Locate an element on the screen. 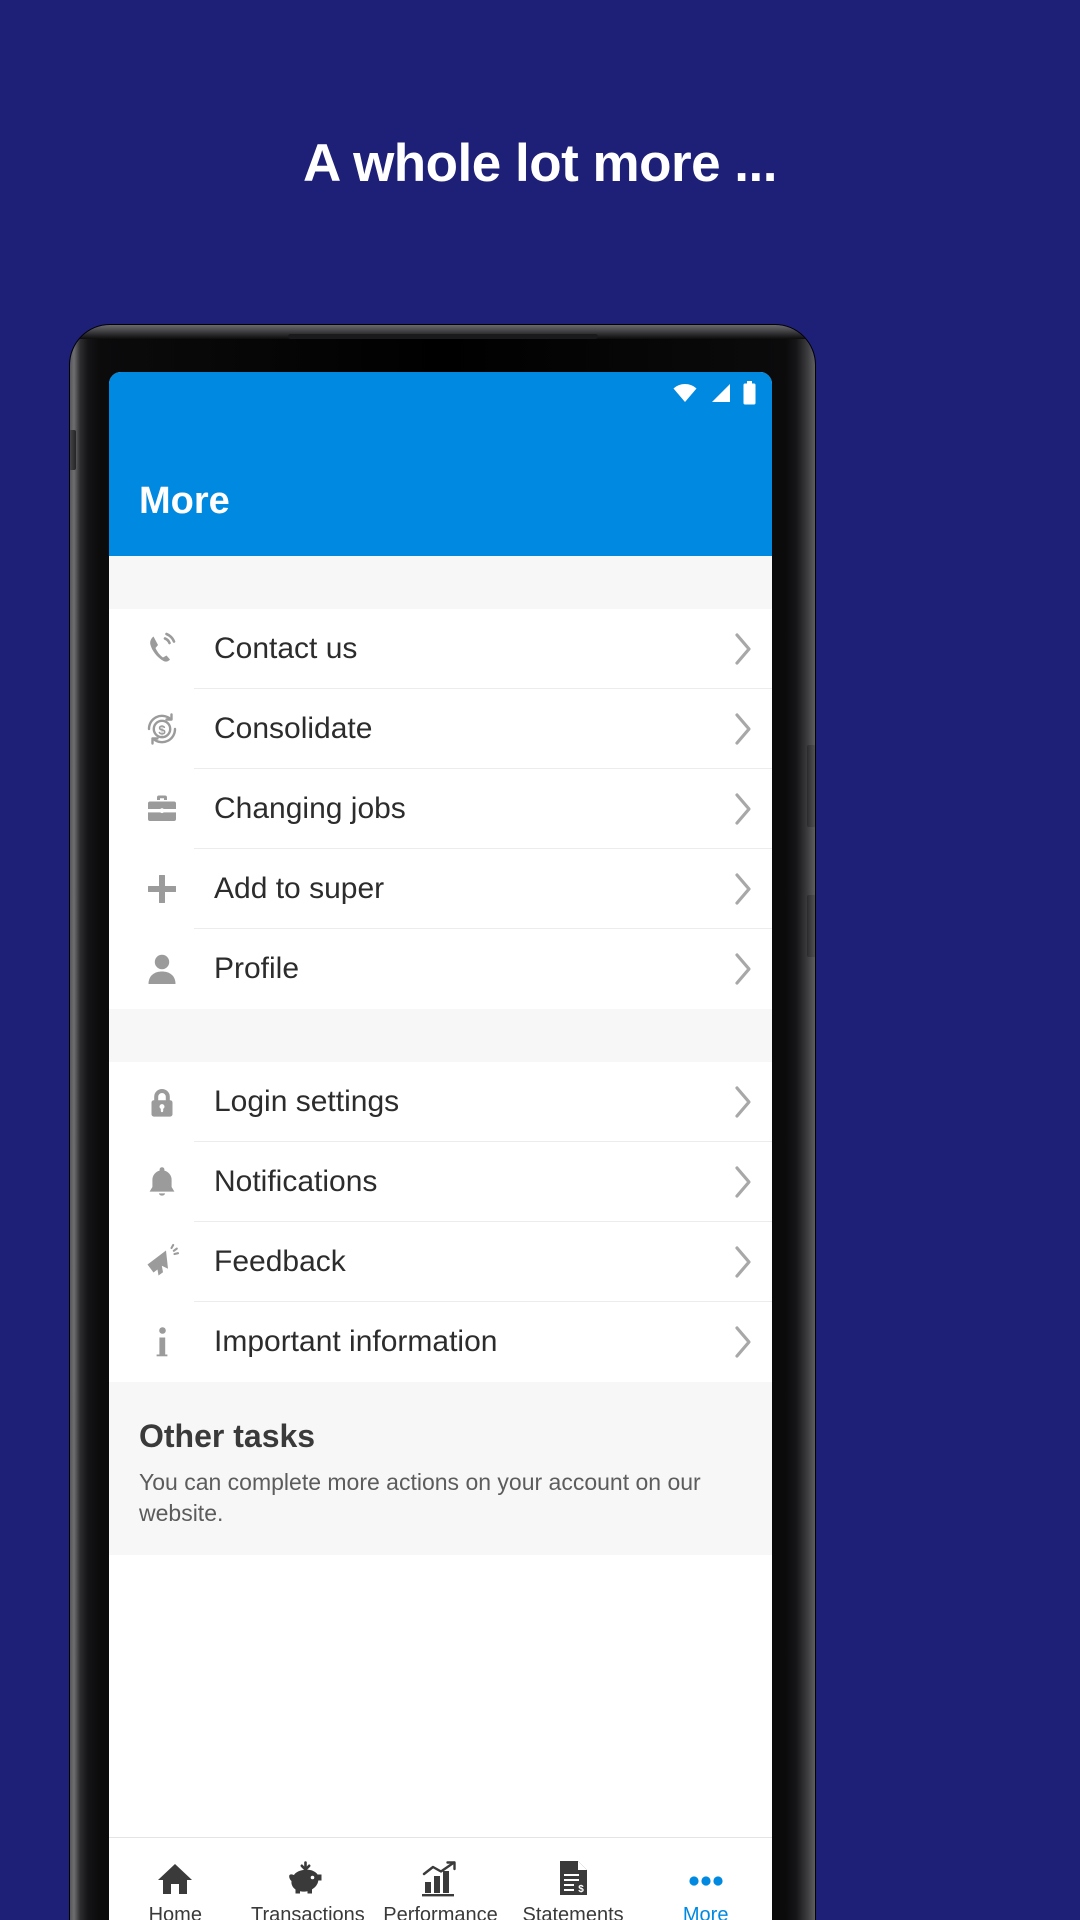 The width and height of the screenshot is (1080, 1920). menu-item-label: Contact us is located at coordinates (286, 648).